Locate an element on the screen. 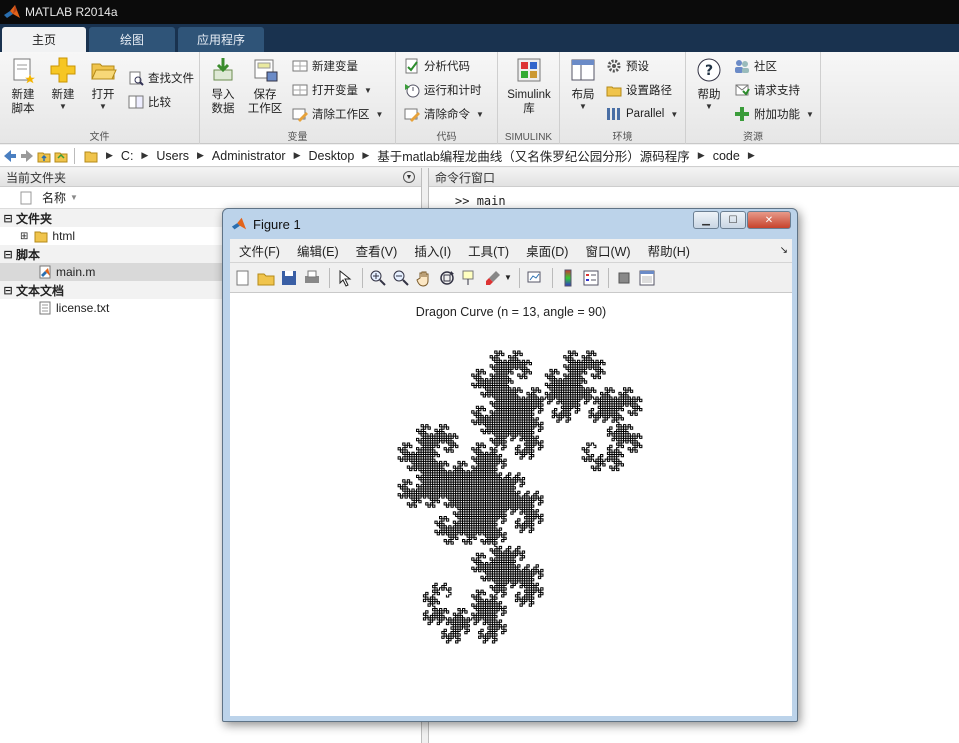 This screenshot has width=959, height=743. run-and-time-button: 运行和计时 is located at coordinates (443, 90).